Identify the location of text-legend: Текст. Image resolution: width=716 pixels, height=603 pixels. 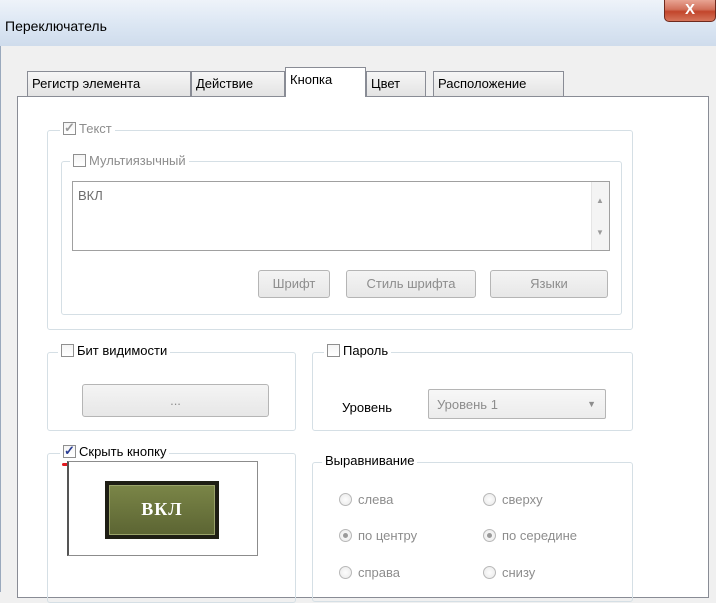
(87, 128).